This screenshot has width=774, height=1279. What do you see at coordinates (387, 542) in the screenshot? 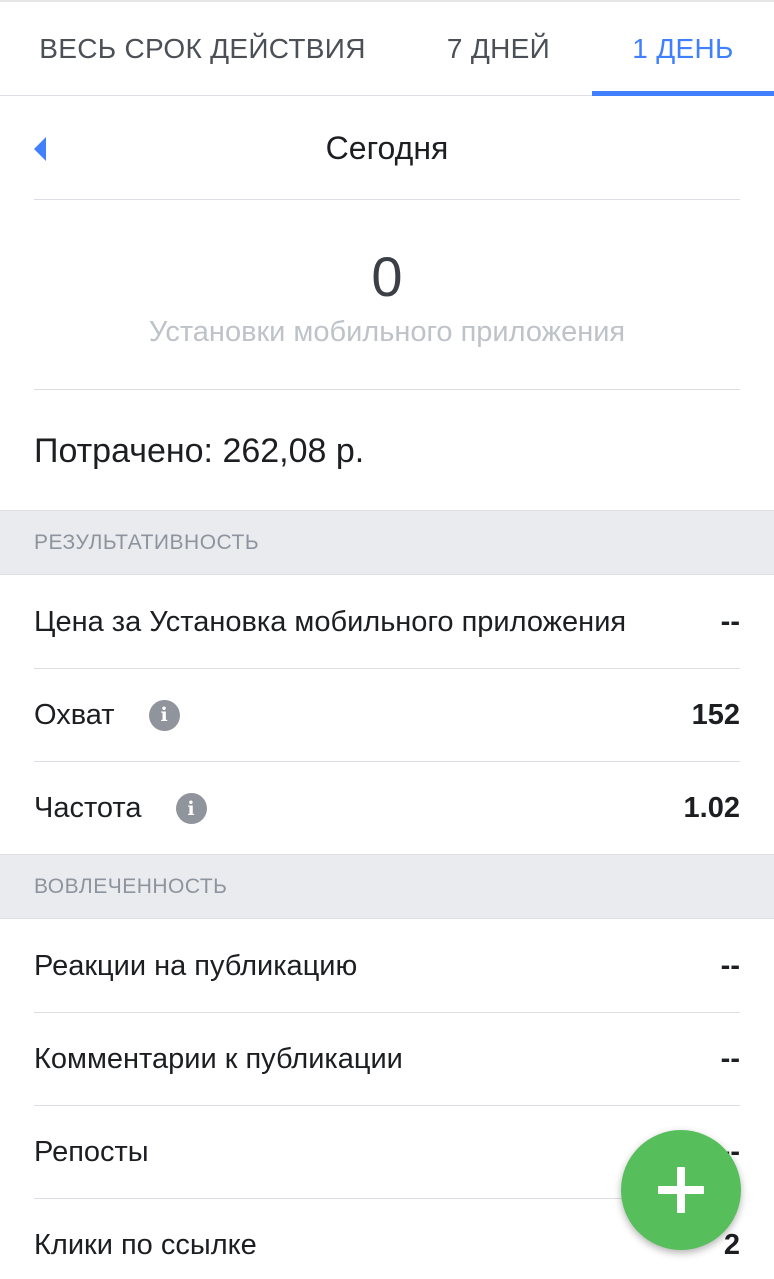
I see `section-header-performance: РЕЗУЛЬТАТИВНОСТЬ` at bounding box center [387, 542].